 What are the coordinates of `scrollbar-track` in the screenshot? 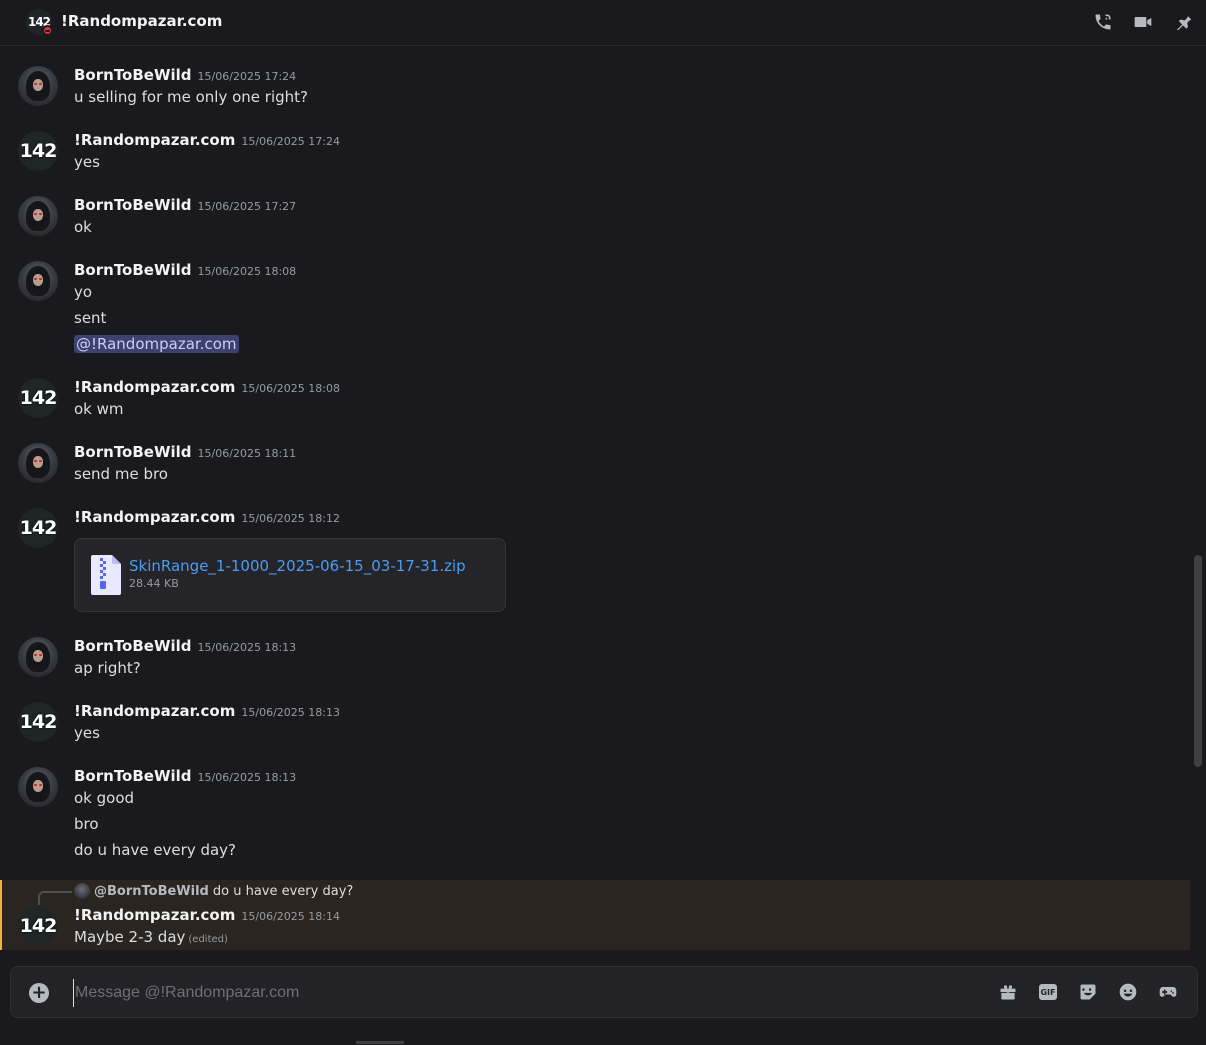 It's located at (1198, 499).